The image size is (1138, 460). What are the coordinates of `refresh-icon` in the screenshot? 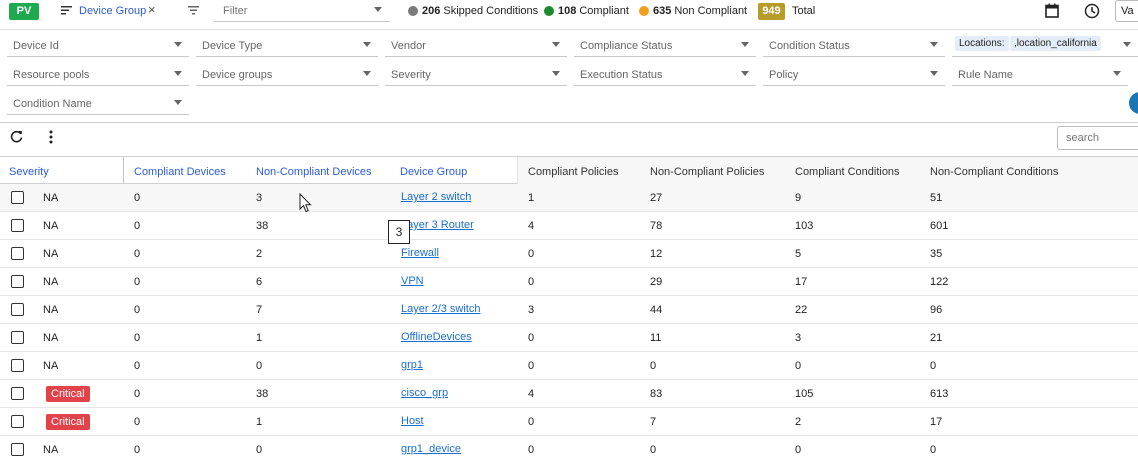 It's located at (16, 136).